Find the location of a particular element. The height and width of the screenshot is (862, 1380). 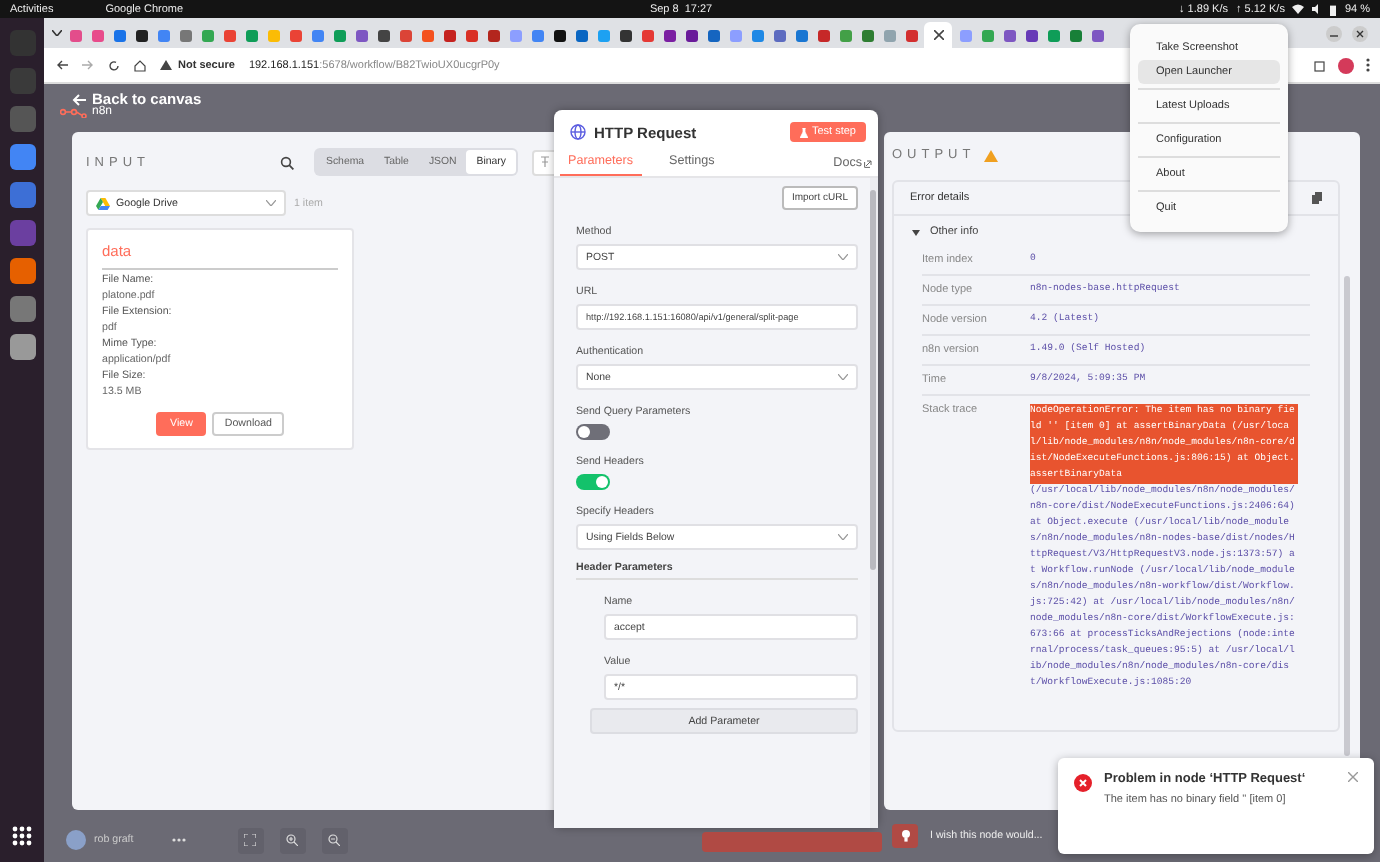

back-arrow-icon is located at coordinates (62, 65).